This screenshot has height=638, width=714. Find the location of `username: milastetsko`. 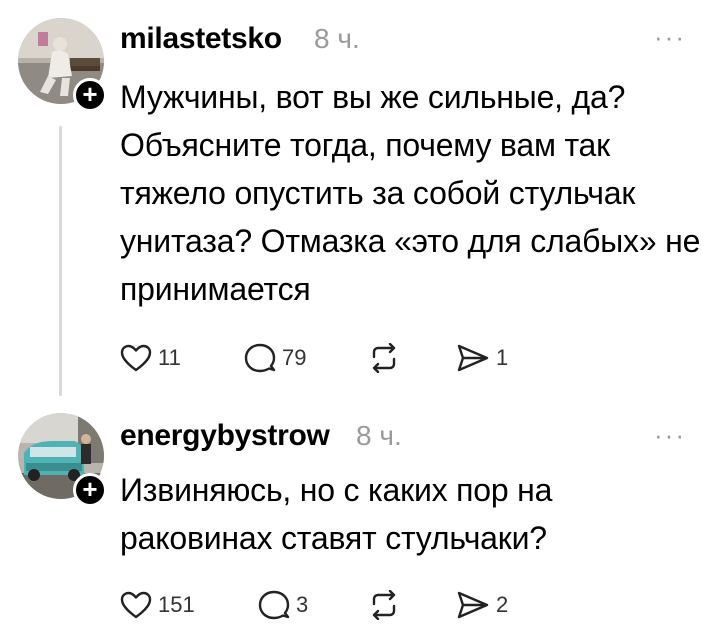

username: milastetsko is located at coordinates (201, 39).